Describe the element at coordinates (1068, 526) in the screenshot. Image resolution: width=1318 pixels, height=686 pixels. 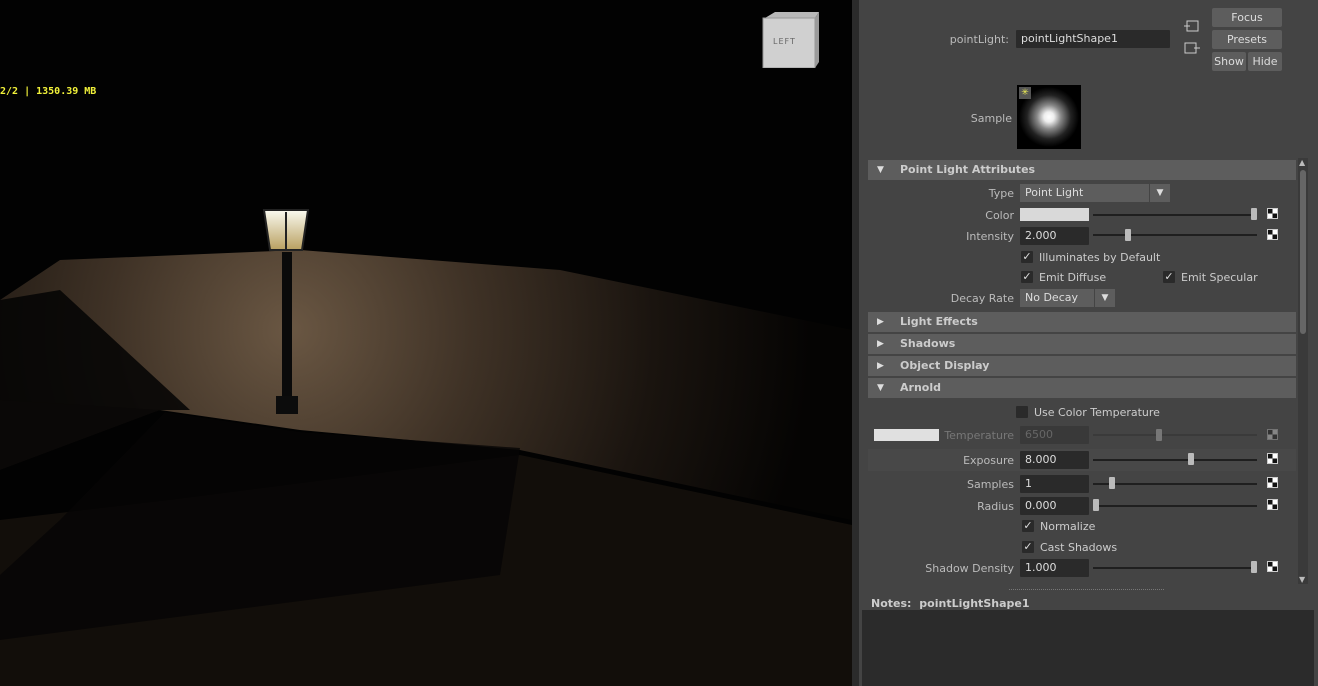
I see `normalize-label: Normalize` at that location.